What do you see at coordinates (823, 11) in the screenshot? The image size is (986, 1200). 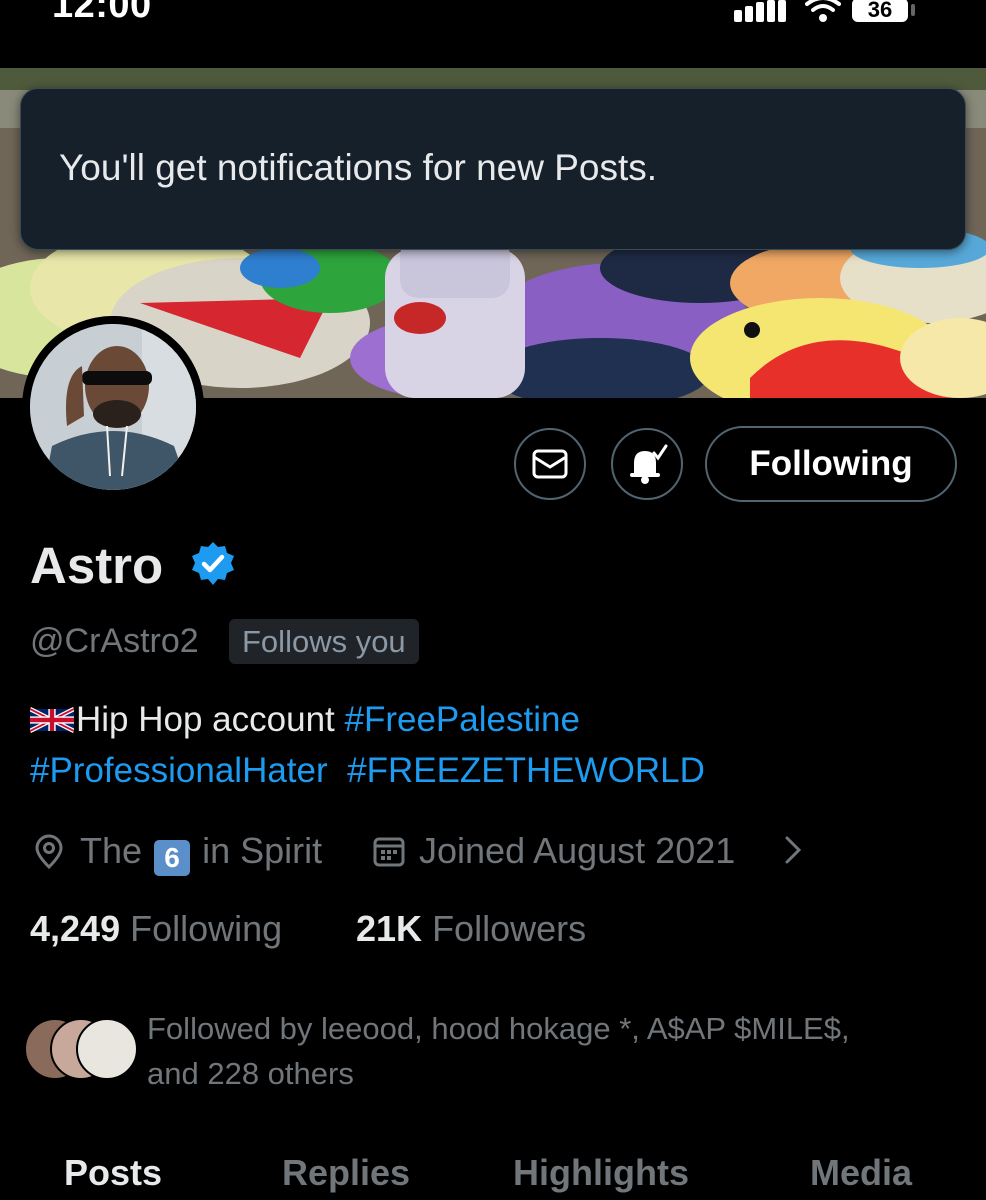 I see `wifi-icon` at bounding box center [823, 11].